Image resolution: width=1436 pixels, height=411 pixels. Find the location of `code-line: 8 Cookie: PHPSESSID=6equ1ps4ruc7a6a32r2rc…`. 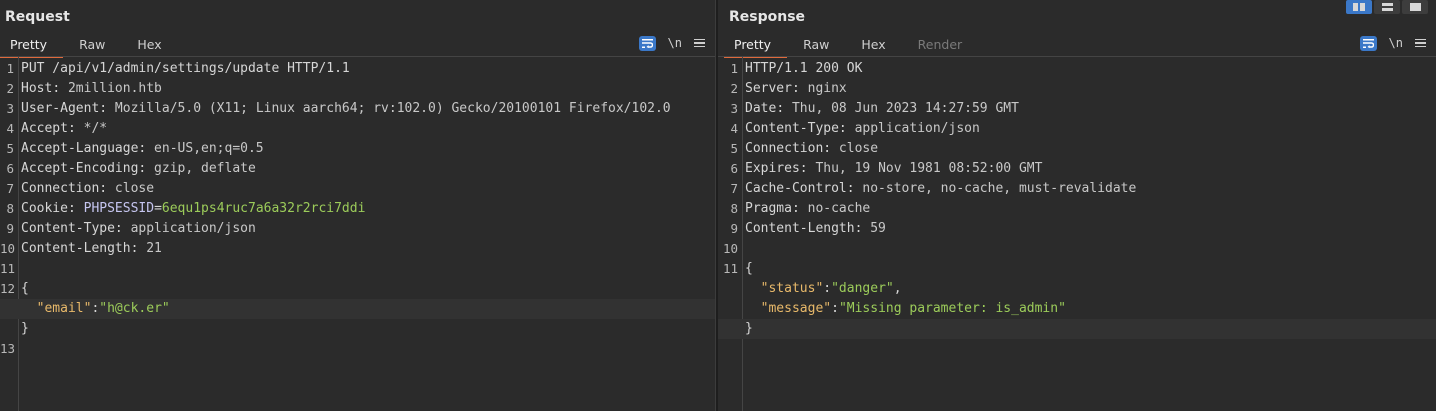

code-line: 8 Cookie: PHPSESSID=6equ1ps4ruc7a6a32r2rc… is located at coordinates (357, 209).